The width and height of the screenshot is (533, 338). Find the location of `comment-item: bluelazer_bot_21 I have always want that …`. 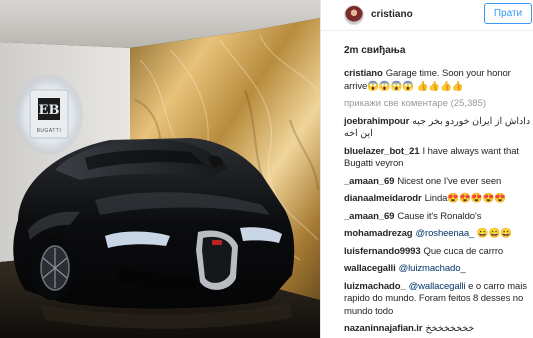

comment-item: bluelazer_bot_21 I have always want that … is located at coordinates (438, 158).